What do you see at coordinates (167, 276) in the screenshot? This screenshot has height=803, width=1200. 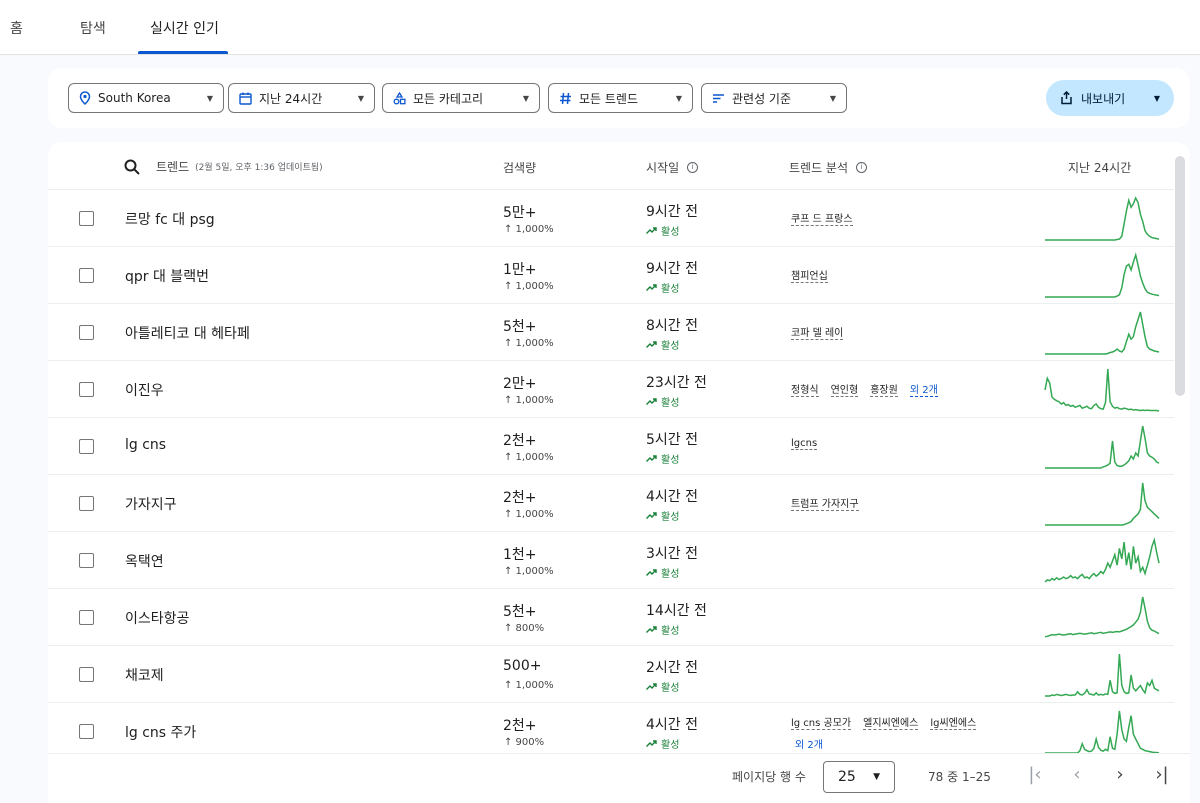 I see `trend-name: qpr 대 블랙번` at bounding box center [167, 276].